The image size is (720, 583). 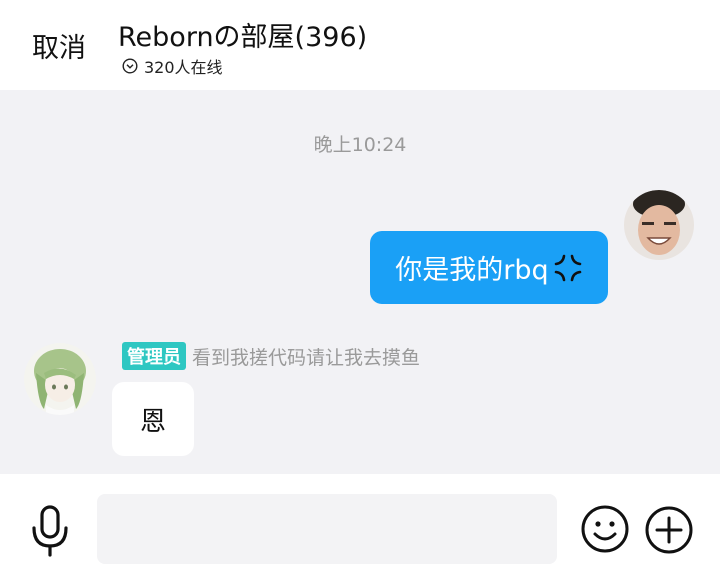 I want to click on online-count: 320人在线, so click(x=172, y=66).